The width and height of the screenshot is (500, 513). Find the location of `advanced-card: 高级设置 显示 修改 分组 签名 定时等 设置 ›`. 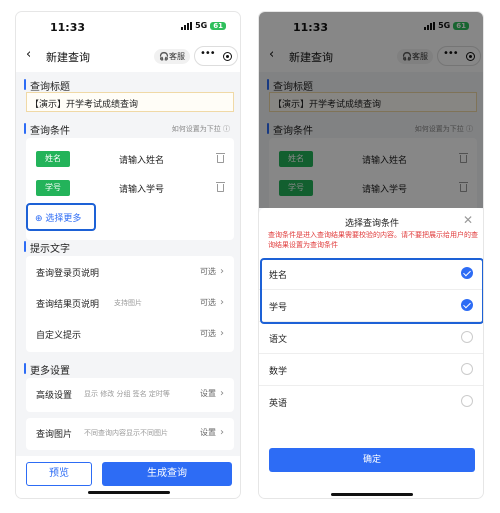

advanced-card: 高级设置 显示 修改 分组 签名 定时等 设置 › is located at coordinates (130, 395).